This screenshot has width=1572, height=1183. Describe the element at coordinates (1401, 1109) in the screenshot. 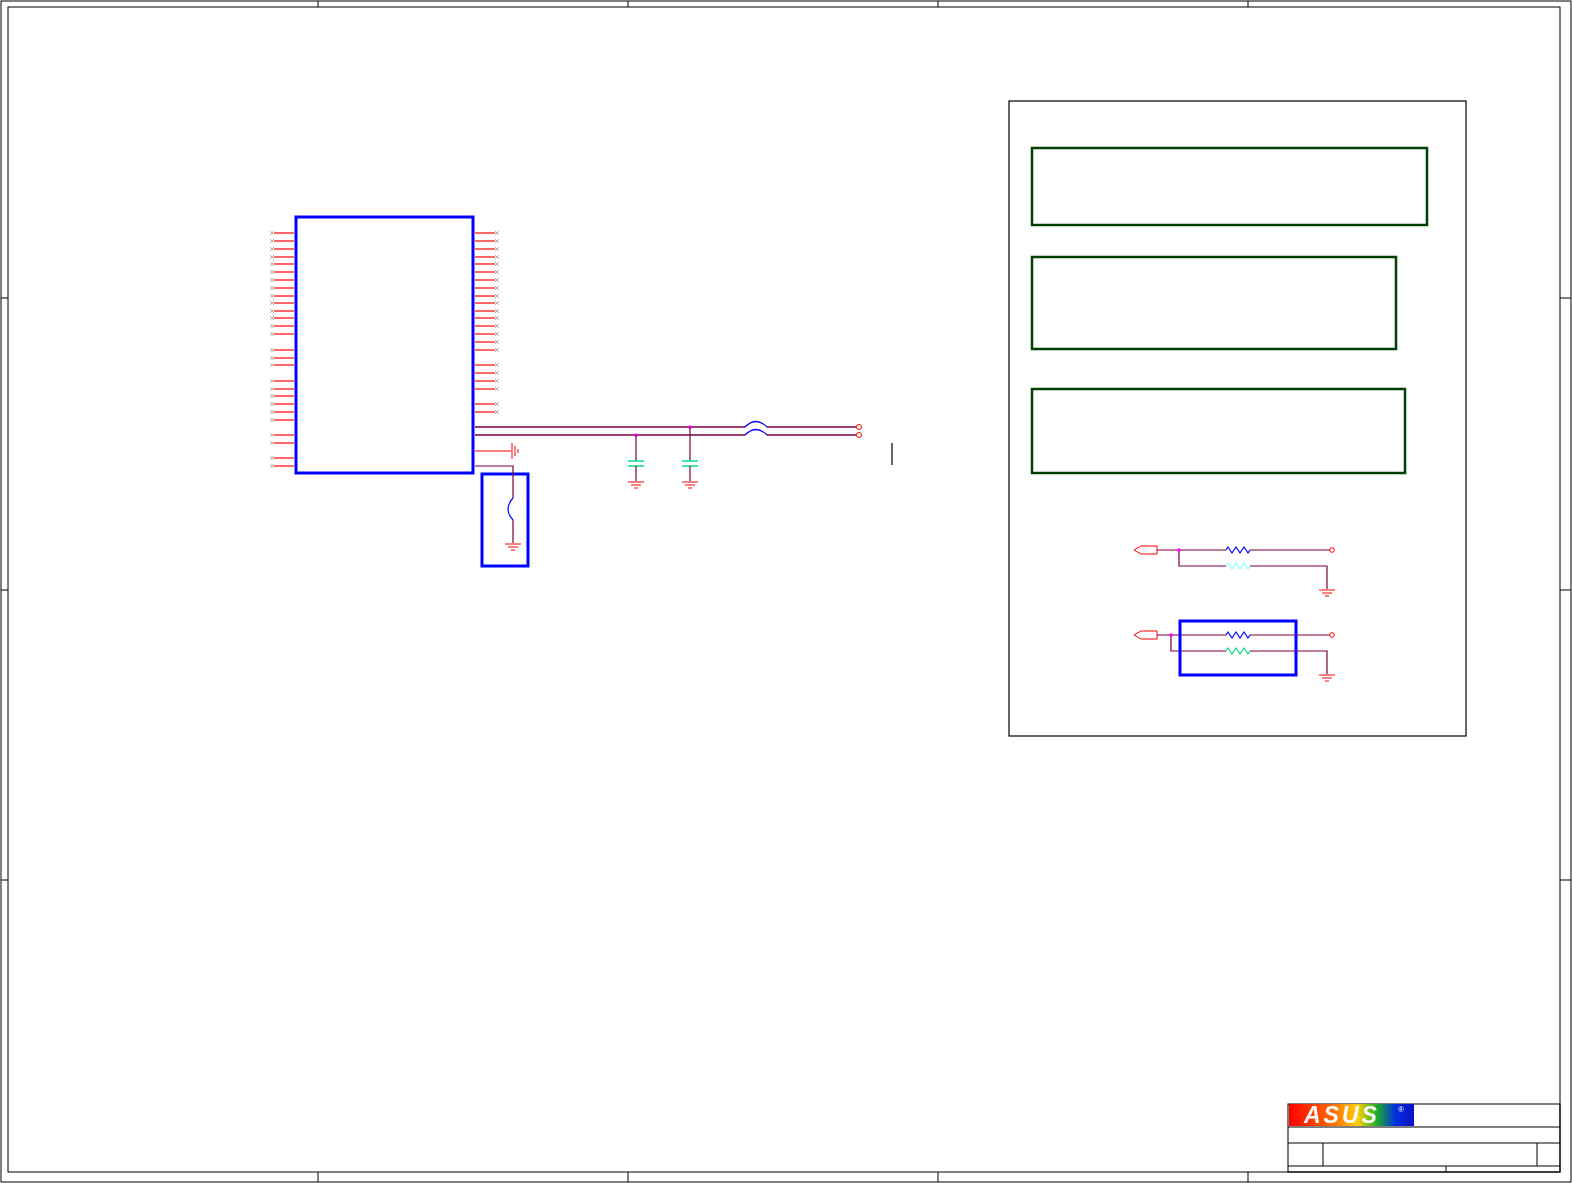

I see `registered-mark: ®` at that location.